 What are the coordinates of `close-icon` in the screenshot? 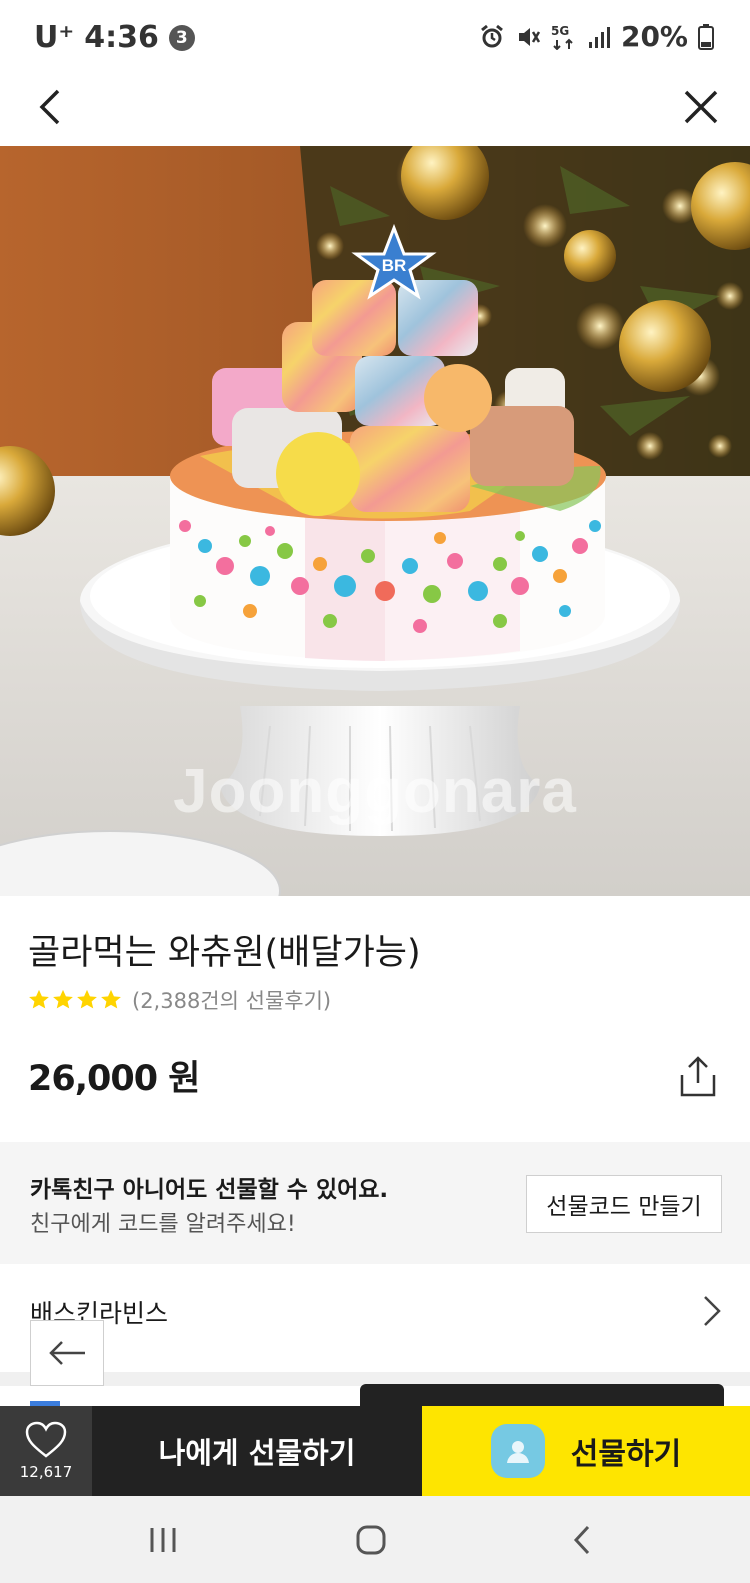 It's located at (701, 107).